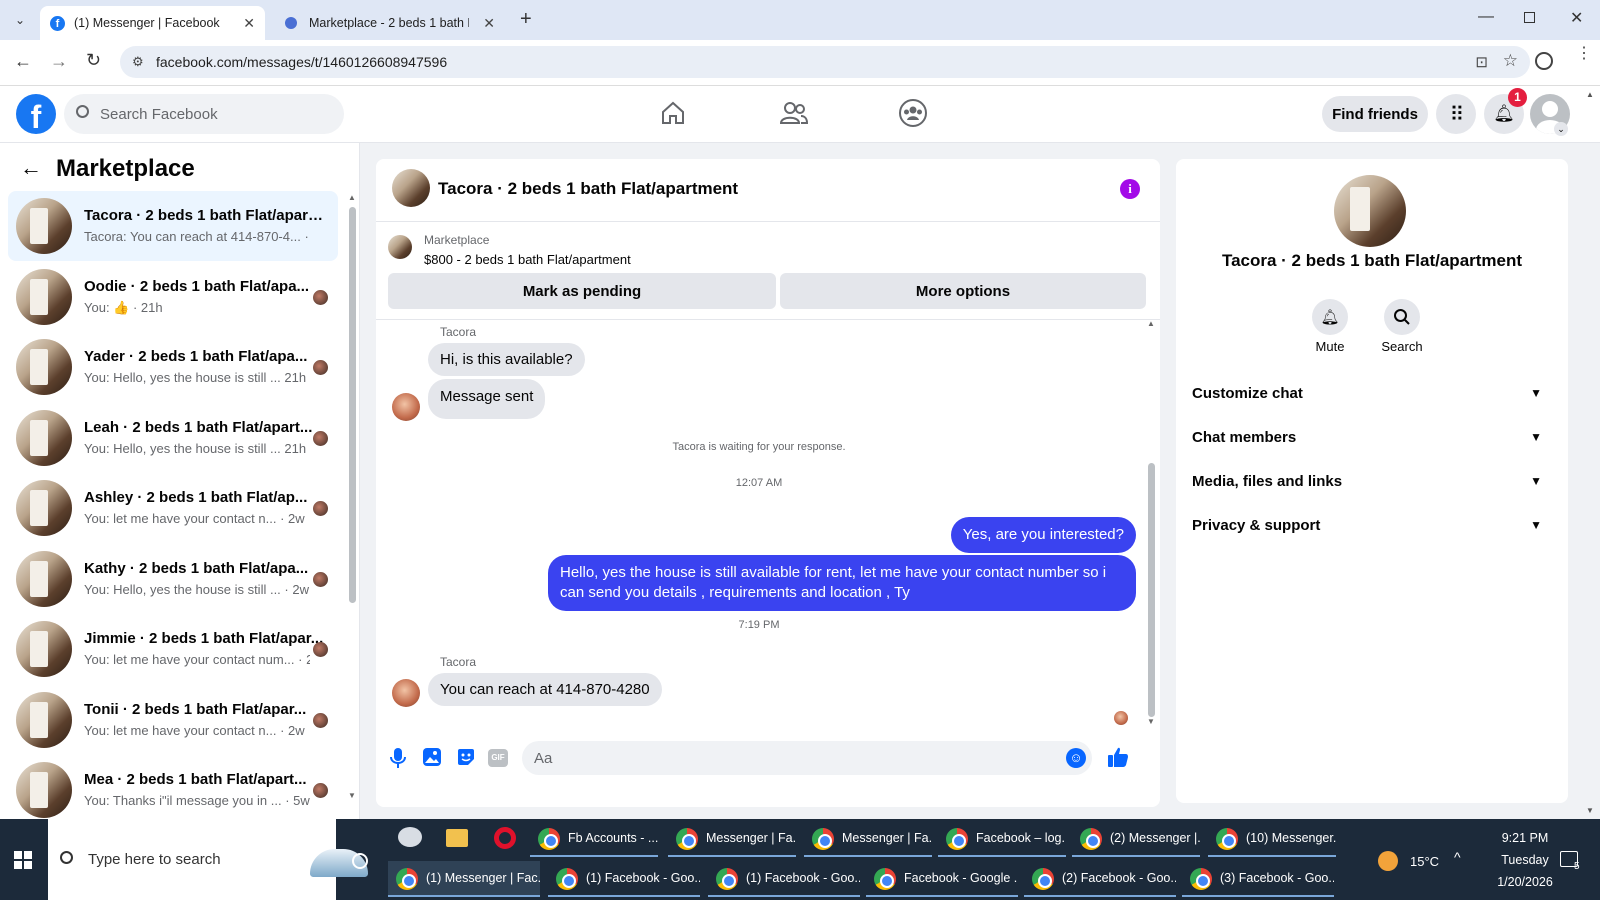 The width and height of the screenshot is (1600, 900). What do you see at coordinates (410, 837) in the screenshot?
I see `app-pinned-icon` at bounding box center [410, 837].